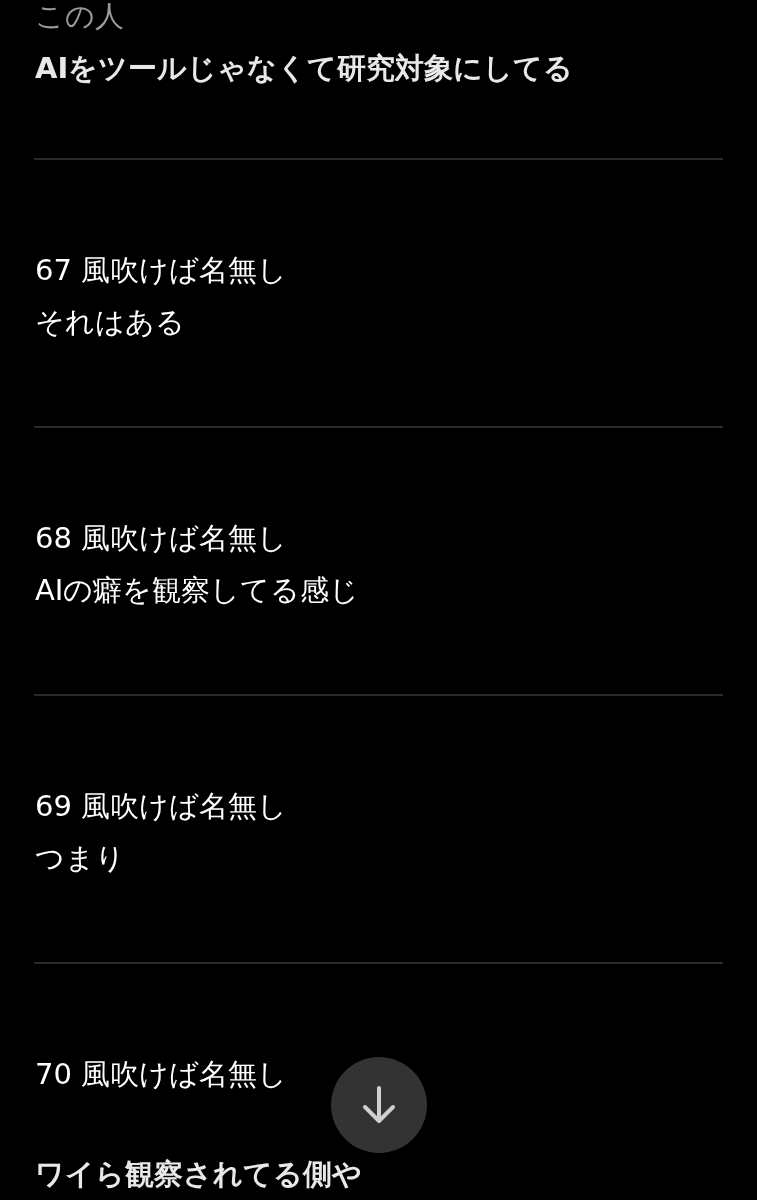  Describe the element at coordinates (110, 322) in the screenshot. I see `post-text: それはある` at that location.